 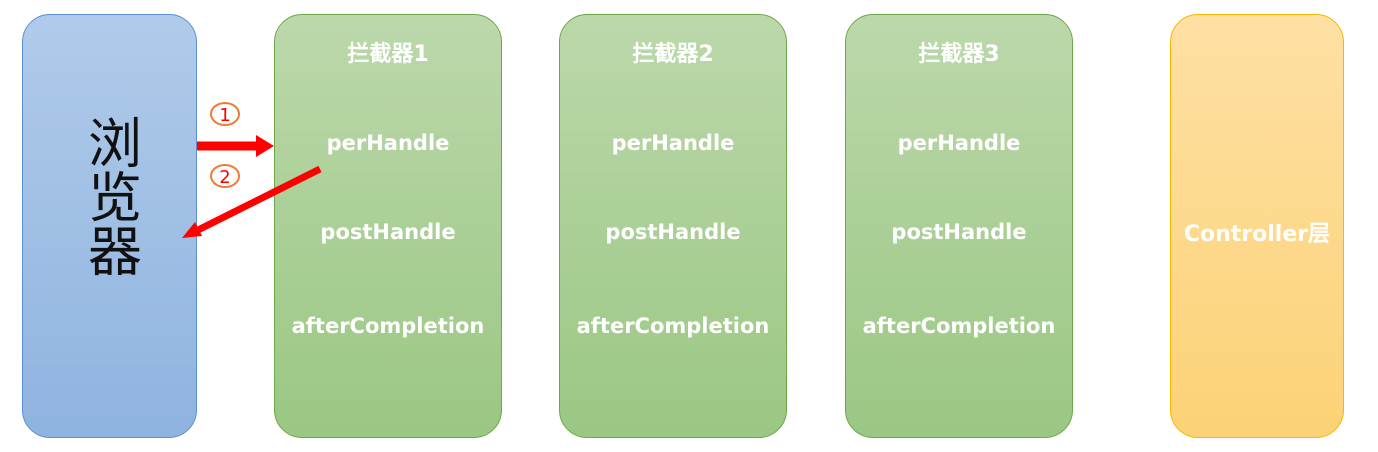 What do you see at coordinates (959, 232) in the screenshot?
I see `interceptor-3-posthandle: postHandle` at bounding box center [959, 232].